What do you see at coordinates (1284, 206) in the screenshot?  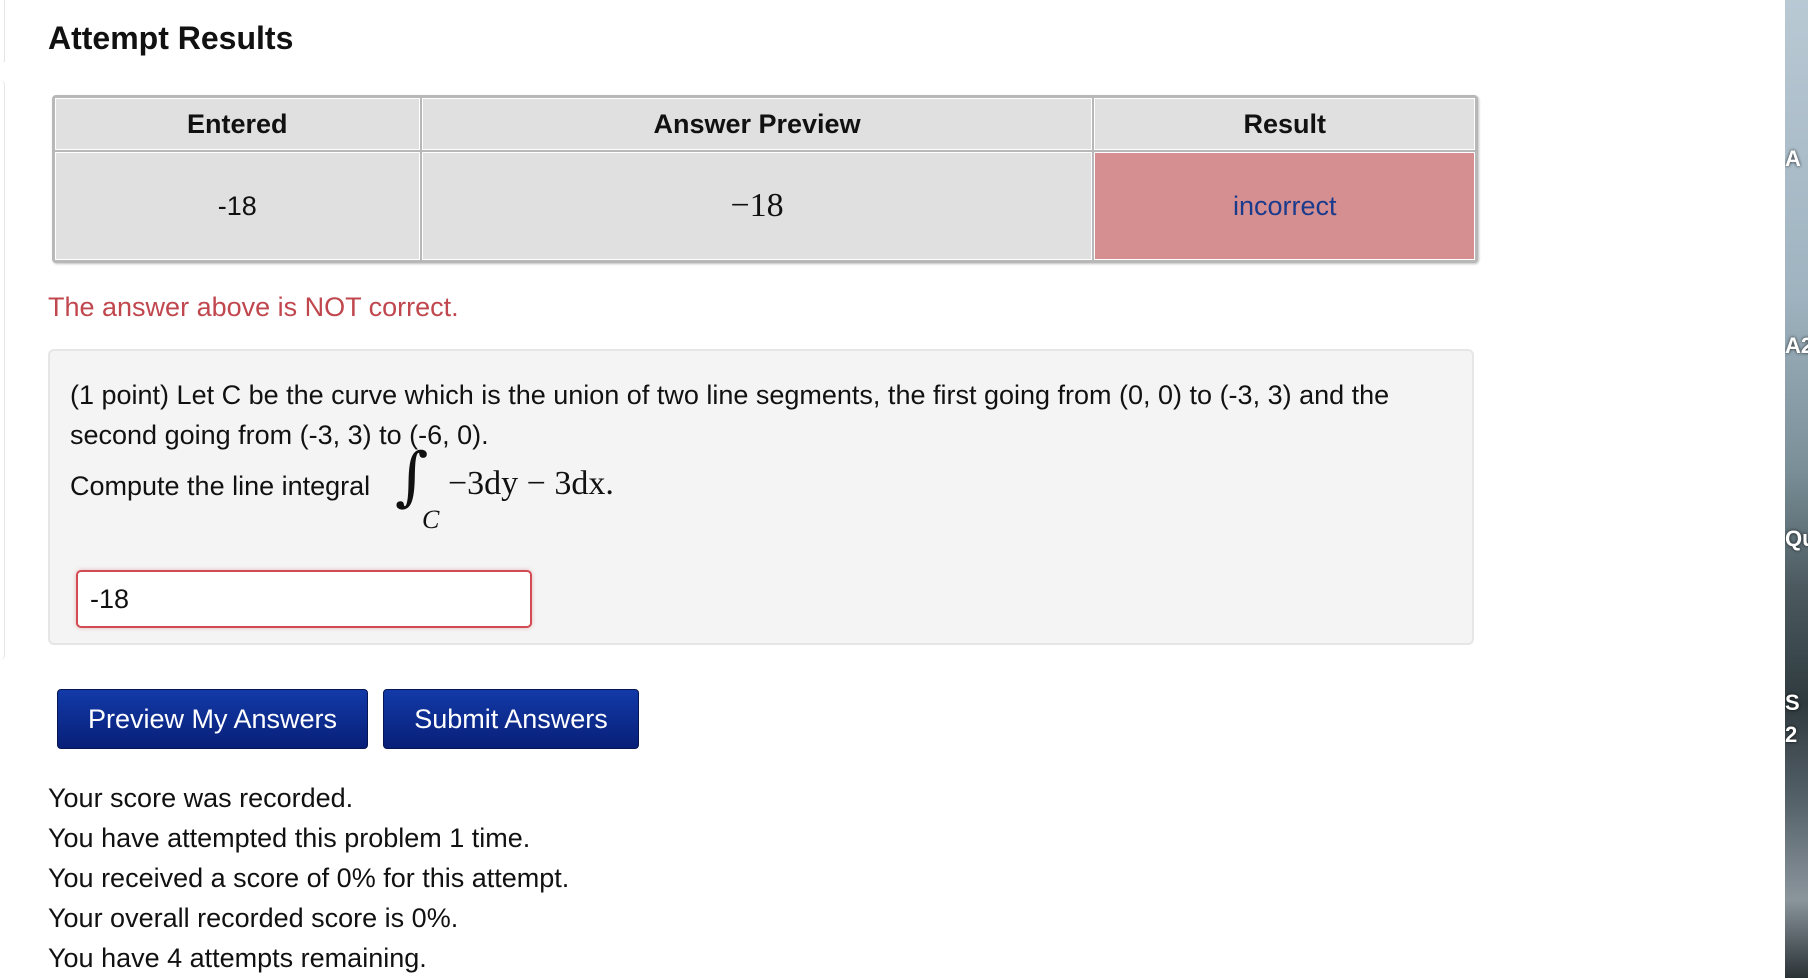 I see `result-incorrect-cell: incorrect` at bounding box center [1284, 206].